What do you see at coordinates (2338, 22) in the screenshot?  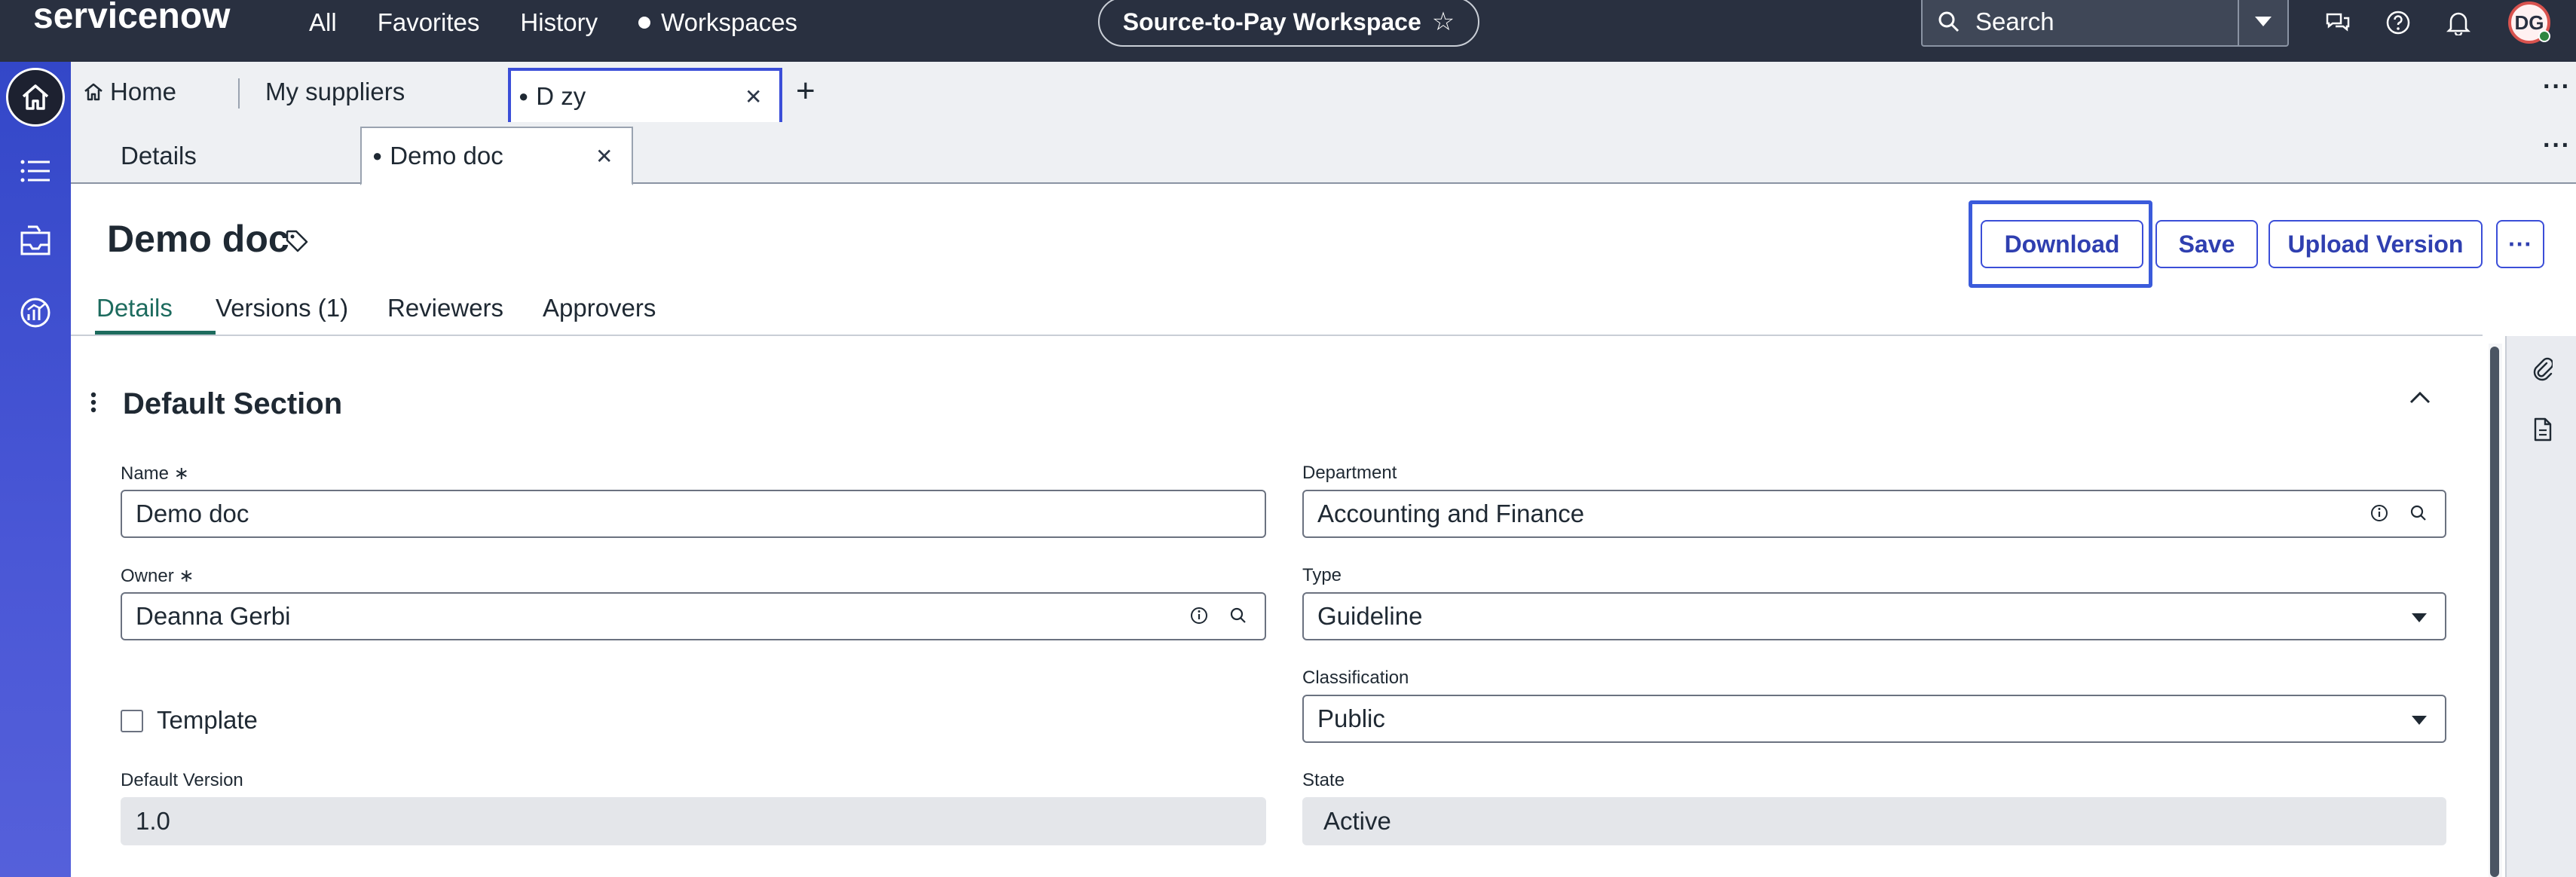 I see `chat-icon` at bounding box center [2338, 22].